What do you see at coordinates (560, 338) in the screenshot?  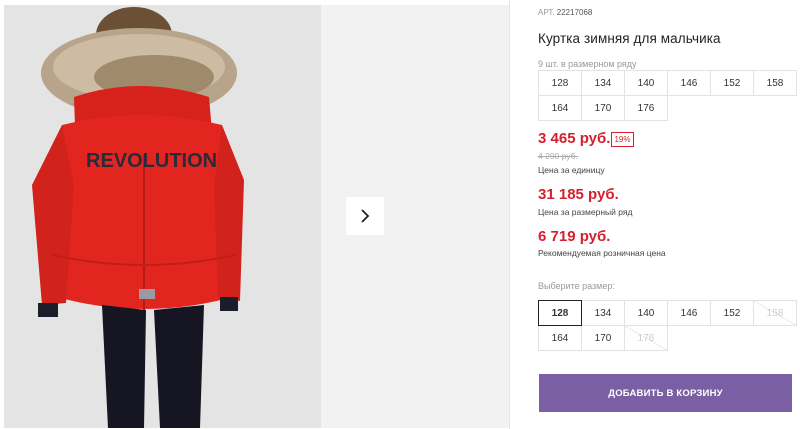 I see `size-option-164: 164` at bounding box center [560, 338].